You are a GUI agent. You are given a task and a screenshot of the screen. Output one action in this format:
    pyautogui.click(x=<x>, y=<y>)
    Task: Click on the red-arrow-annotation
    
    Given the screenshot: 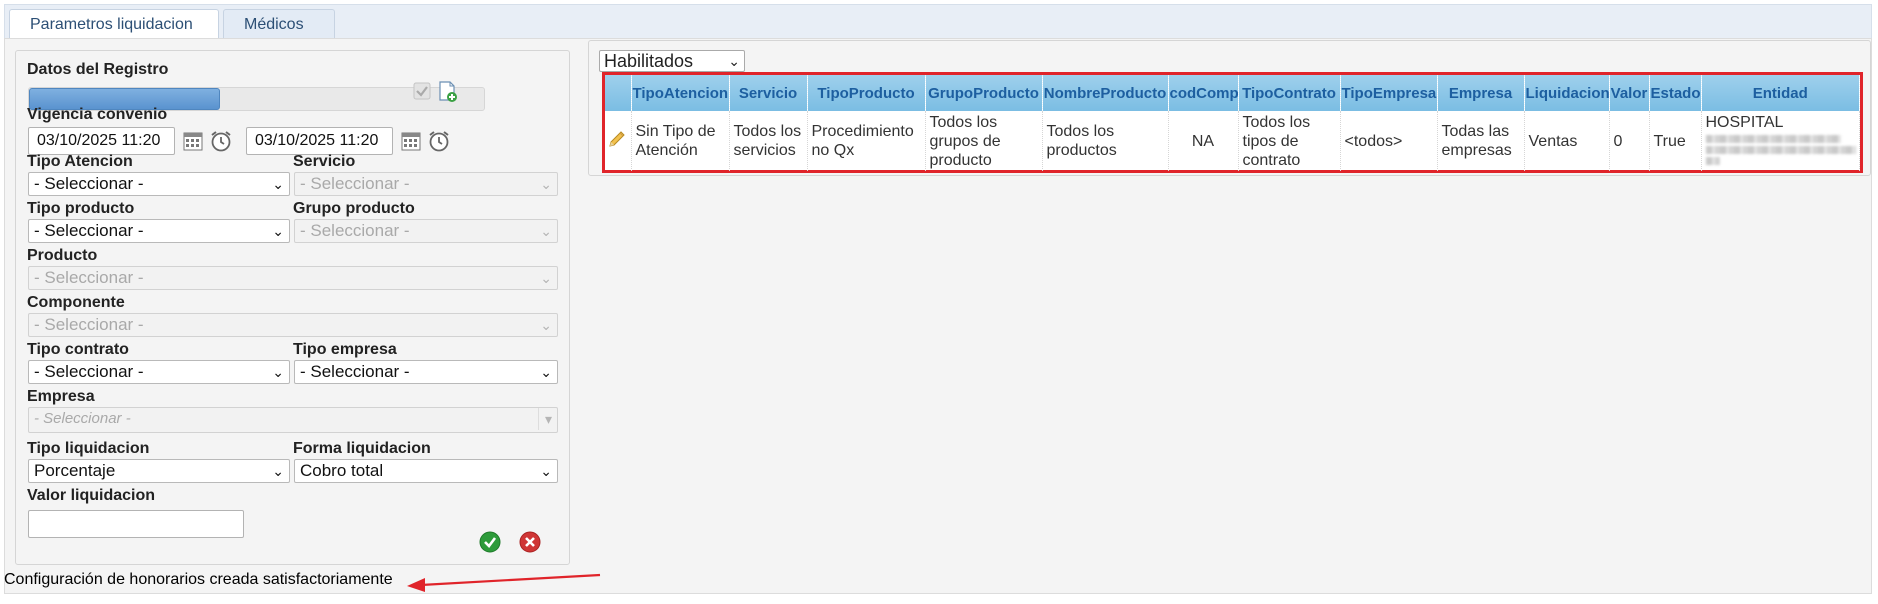 What is the action you would take?
    pyautogui.click(x=505, y=583)
    